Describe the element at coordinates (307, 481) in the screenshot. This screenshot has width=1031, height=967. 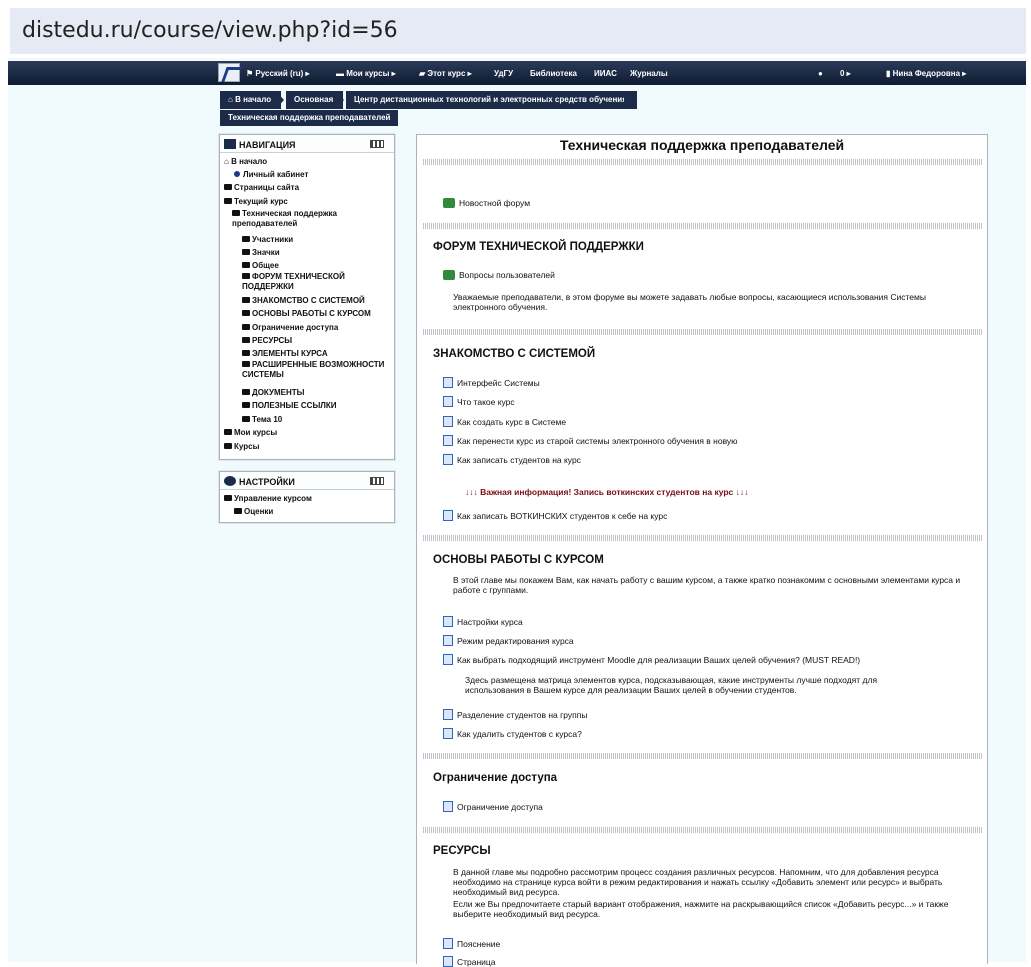
I see `settings-block-header: НАСТРОЙКИ` at that location.